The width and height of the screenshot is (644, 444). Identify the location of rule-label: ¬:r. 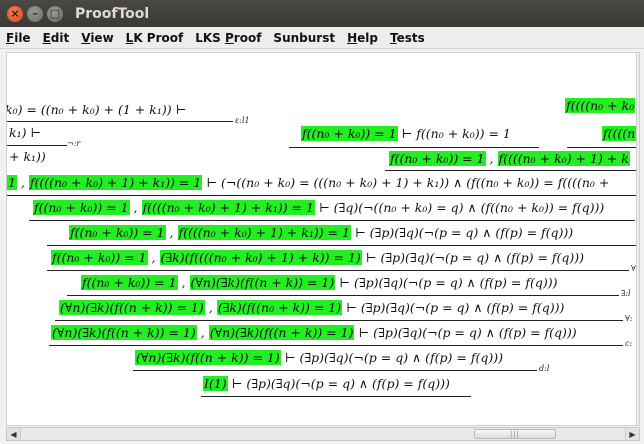
(74, 143).